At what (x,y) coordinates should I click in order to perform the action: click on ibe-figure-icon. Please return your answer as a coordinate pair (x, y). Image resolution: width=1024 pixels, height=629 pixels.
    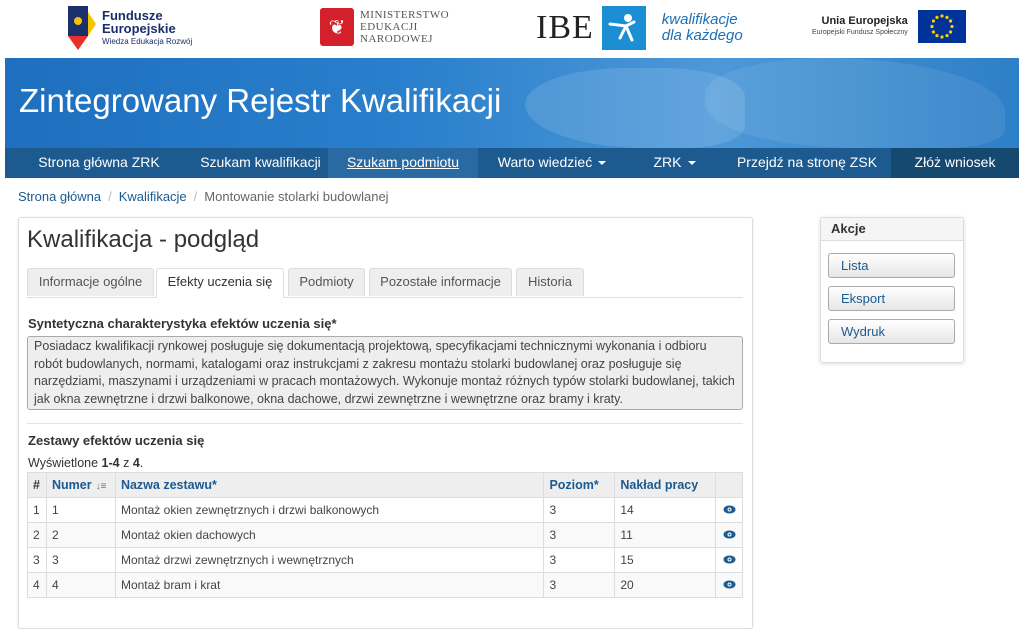
    Looking at the image, I should click on (623, 28).